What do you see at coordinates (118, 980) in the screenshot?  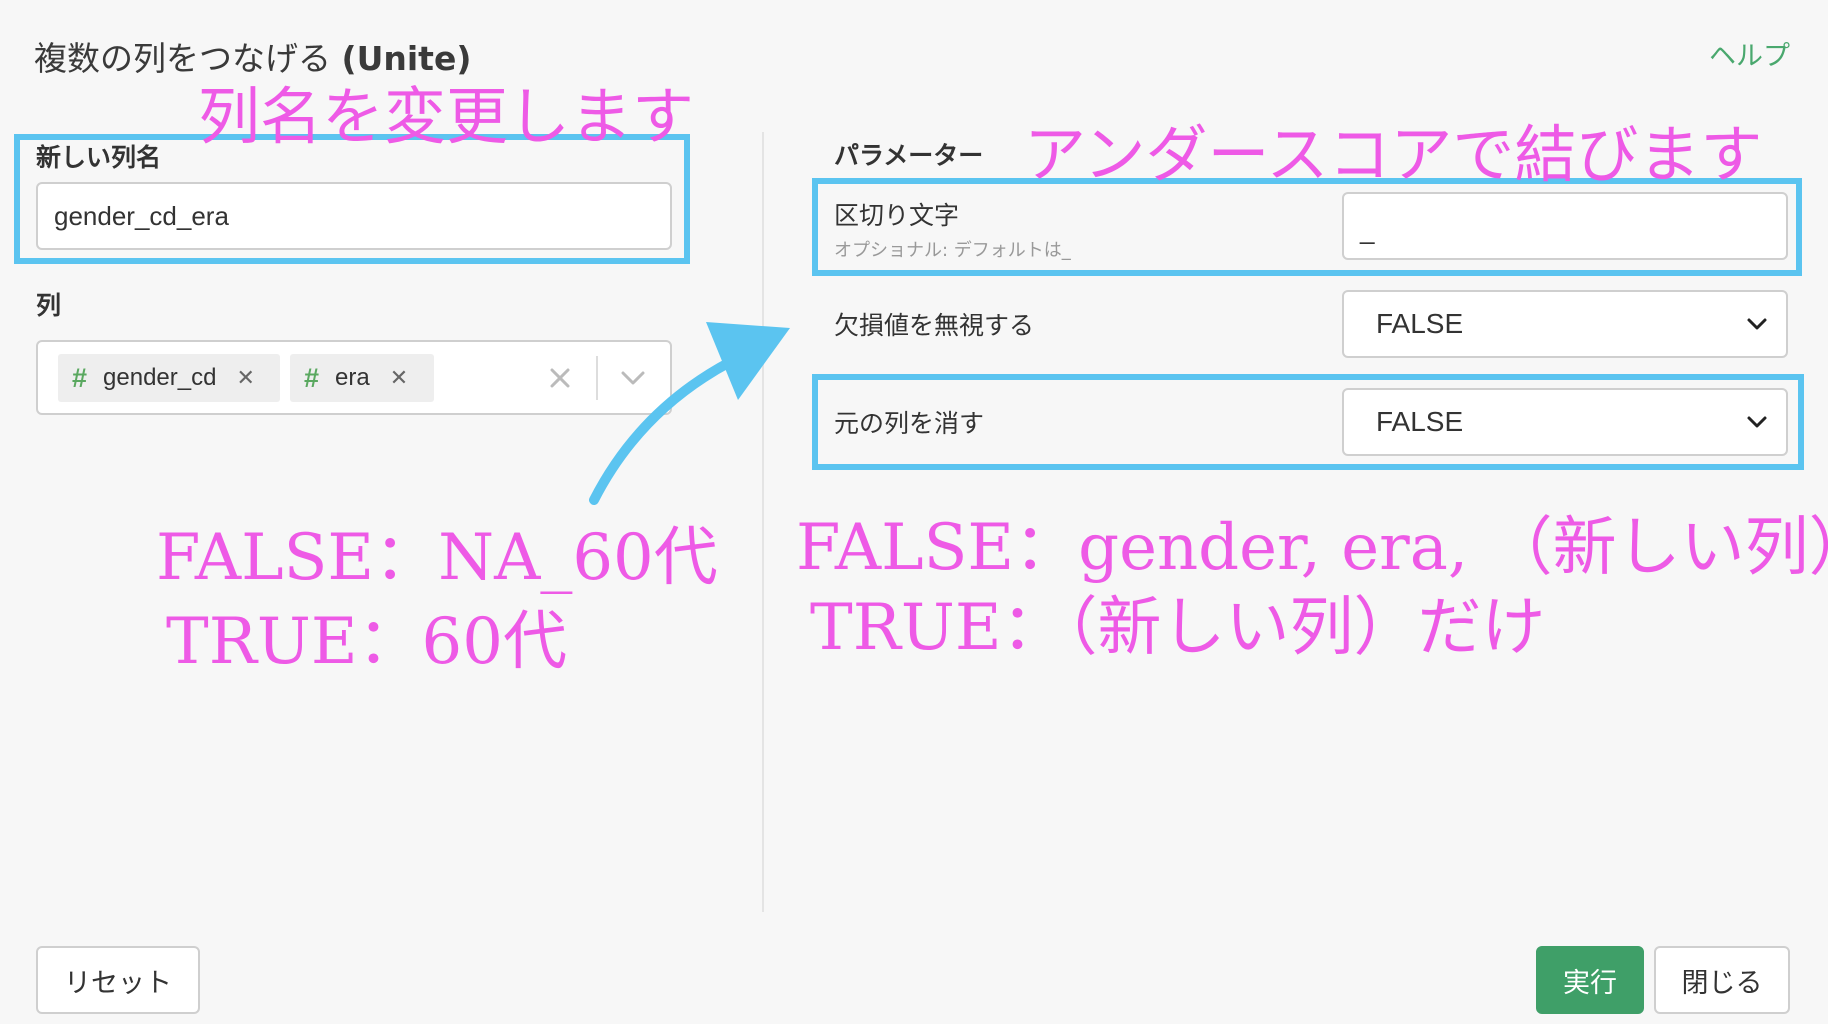 I see `reset-button: リセット` at bounding box center [118, 980].